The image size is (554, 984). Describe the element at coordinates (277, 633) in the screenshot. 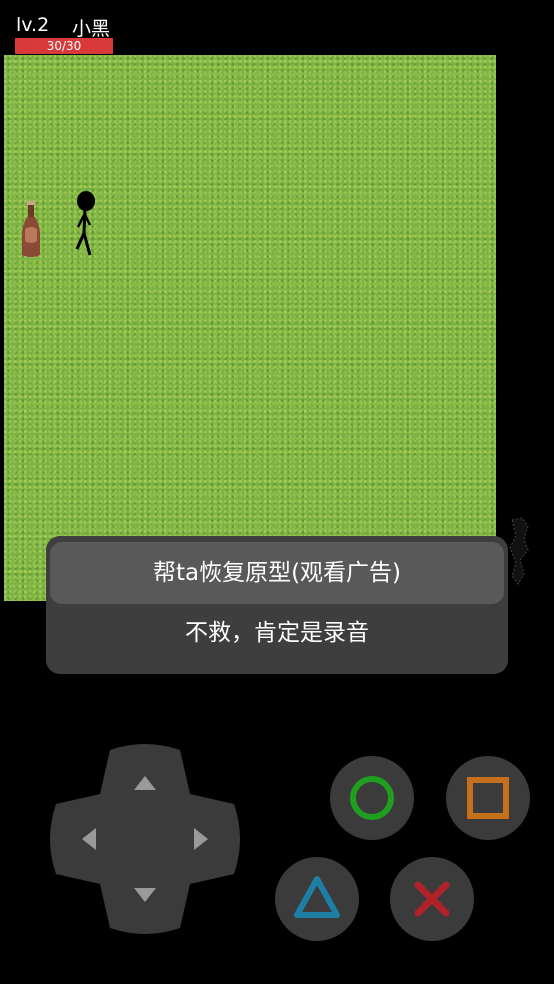

I see `option-refuse: 不救，肯定是录音` at that location.